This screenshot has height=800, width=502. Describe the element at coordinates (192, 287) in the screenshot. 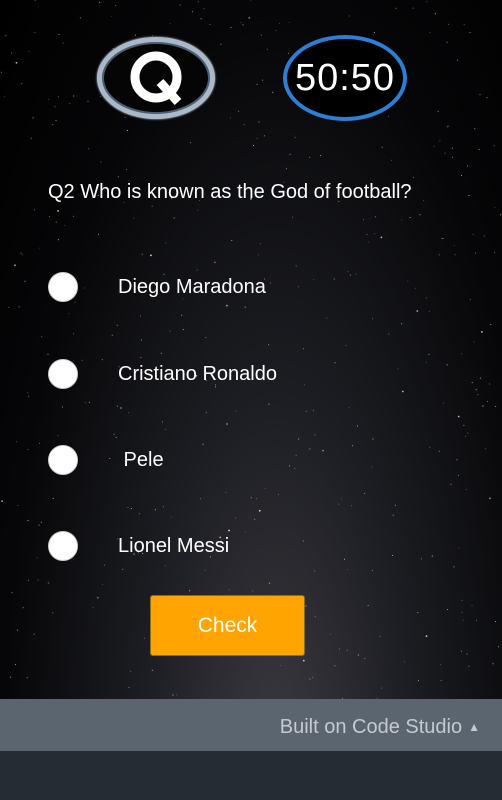

I see `answer-label: Diego Maradona` at that location.